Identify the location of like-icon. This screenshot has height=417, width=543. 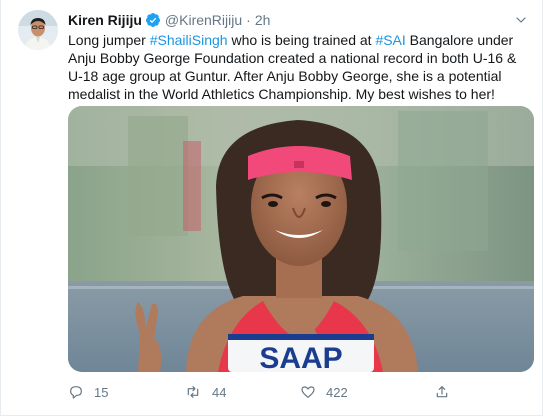
(308, 392).